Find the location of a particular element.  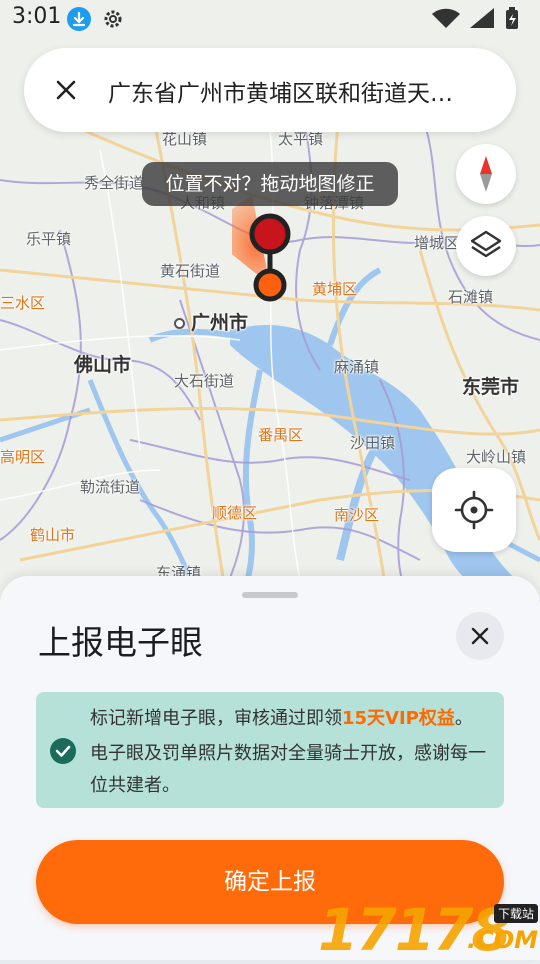

location-pin-icon is located at coordinates (282, 250).